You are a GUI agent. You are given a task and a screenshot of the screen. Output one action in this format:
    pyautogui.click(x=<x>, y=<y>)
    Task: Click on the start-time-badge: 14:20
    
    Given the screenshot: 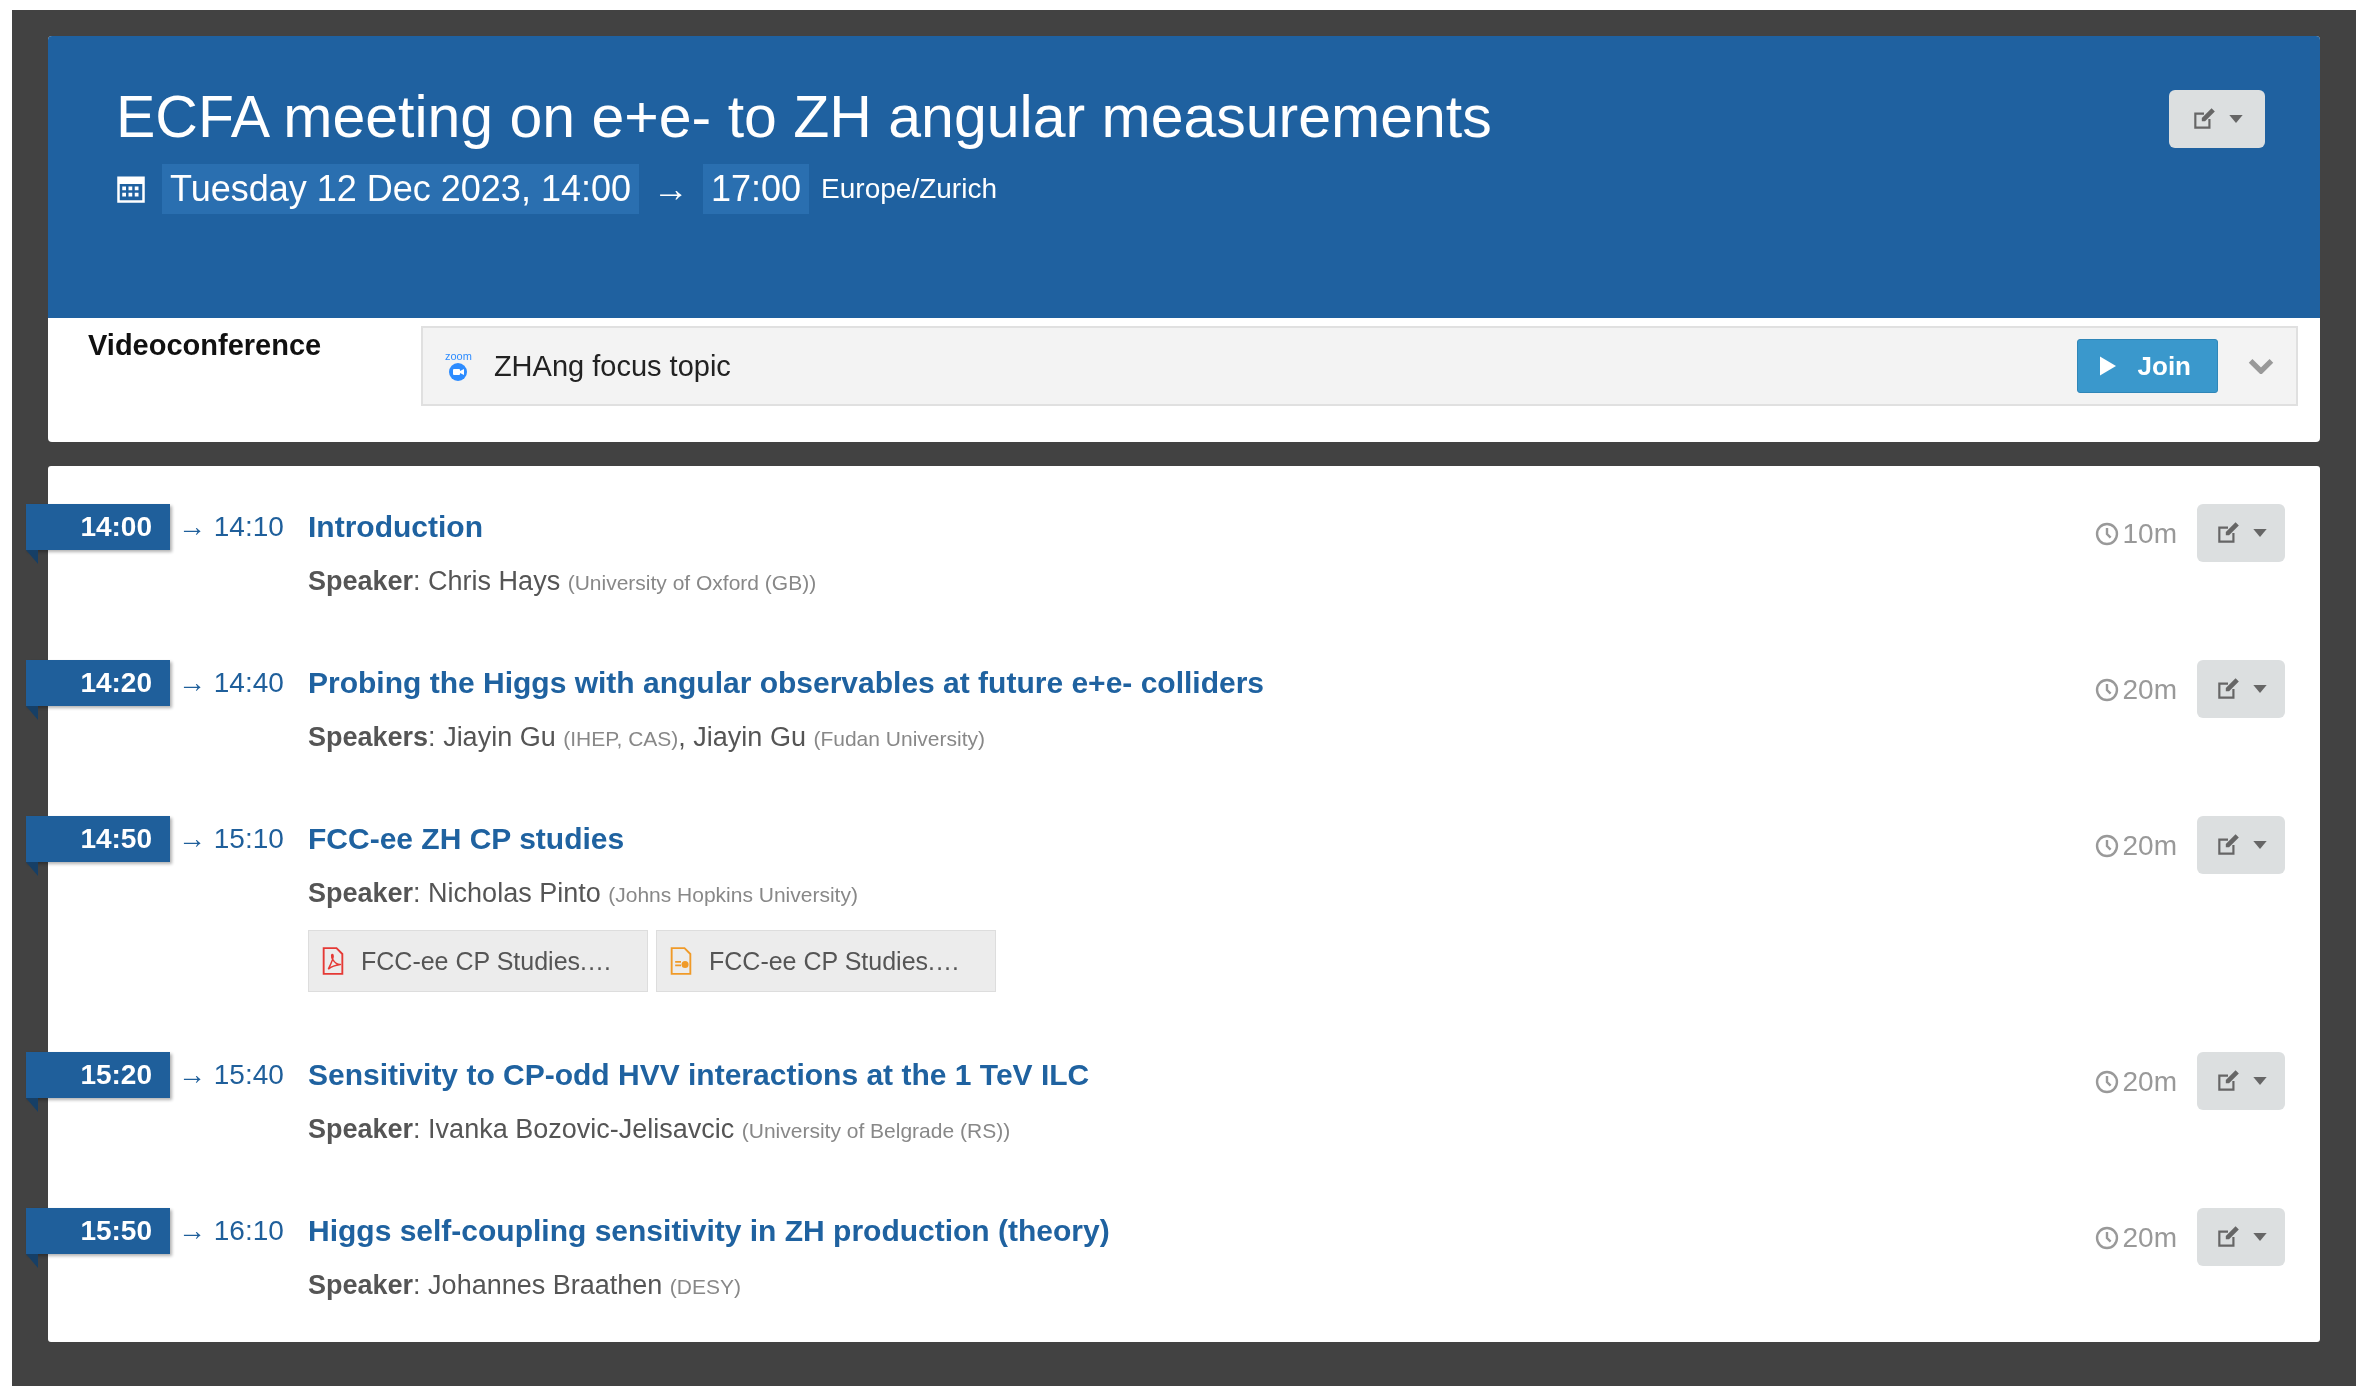 What is the action you would take?
    pyautogui.click(x=98, y=683)
    